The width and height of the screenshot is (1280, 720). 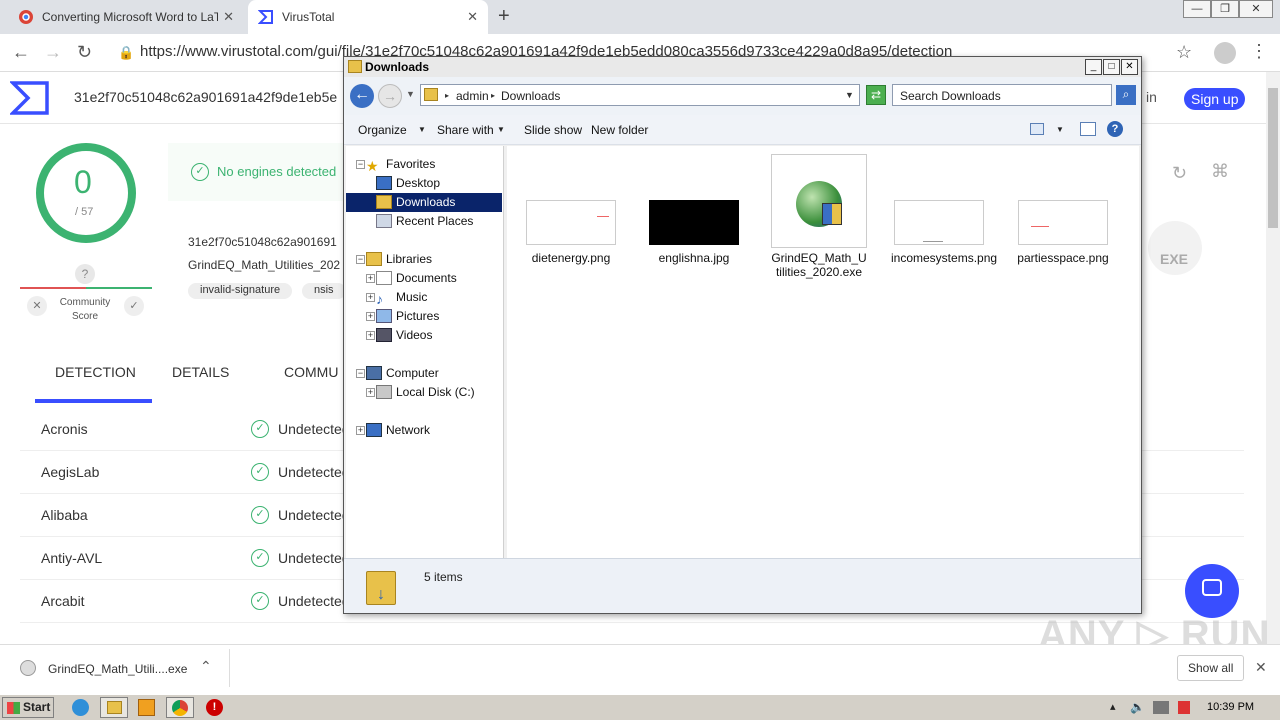 What do you see at coordinates (944, 258) in the screenshot?
I see `file-name: incomesystems.png` at bounding box center [944, 258].